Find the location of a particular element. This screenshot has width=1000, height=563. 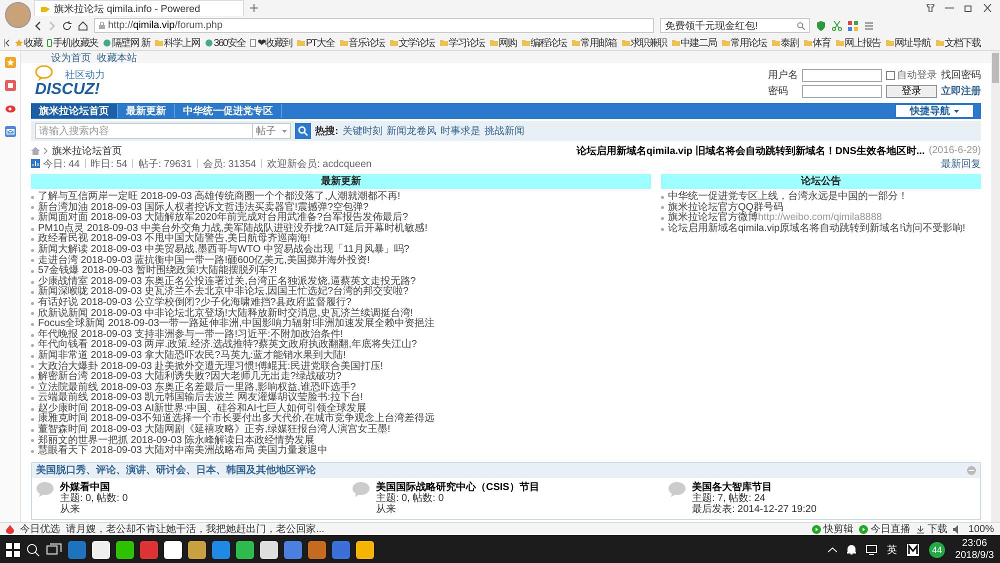

forgot-password-link: 找回密码 is located at coordinates (961, 75).